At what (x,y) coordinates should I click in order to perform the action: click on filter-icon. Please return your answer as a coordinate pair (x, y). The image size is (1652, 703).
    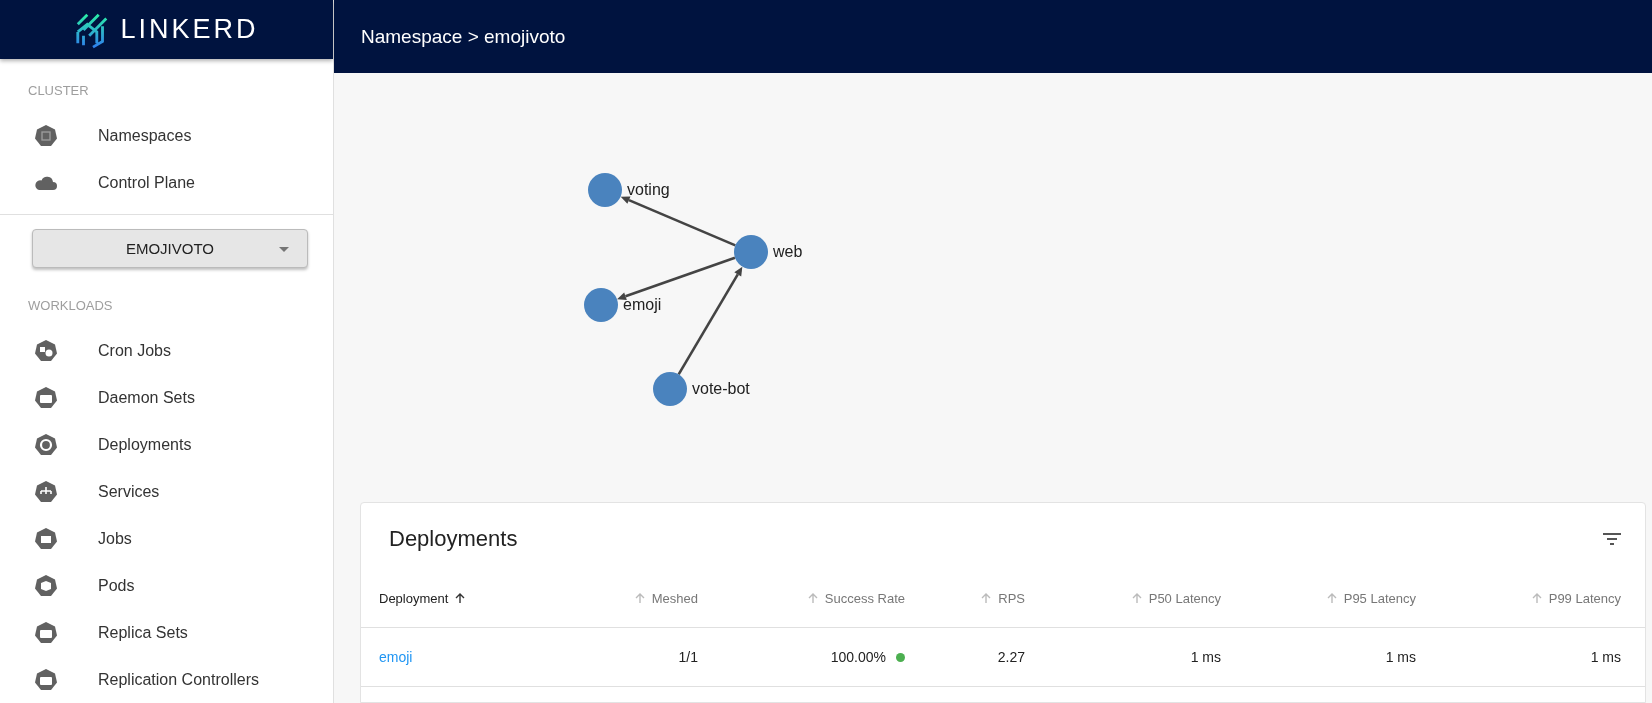
    Looking at the image, I should click on (1612, 539).